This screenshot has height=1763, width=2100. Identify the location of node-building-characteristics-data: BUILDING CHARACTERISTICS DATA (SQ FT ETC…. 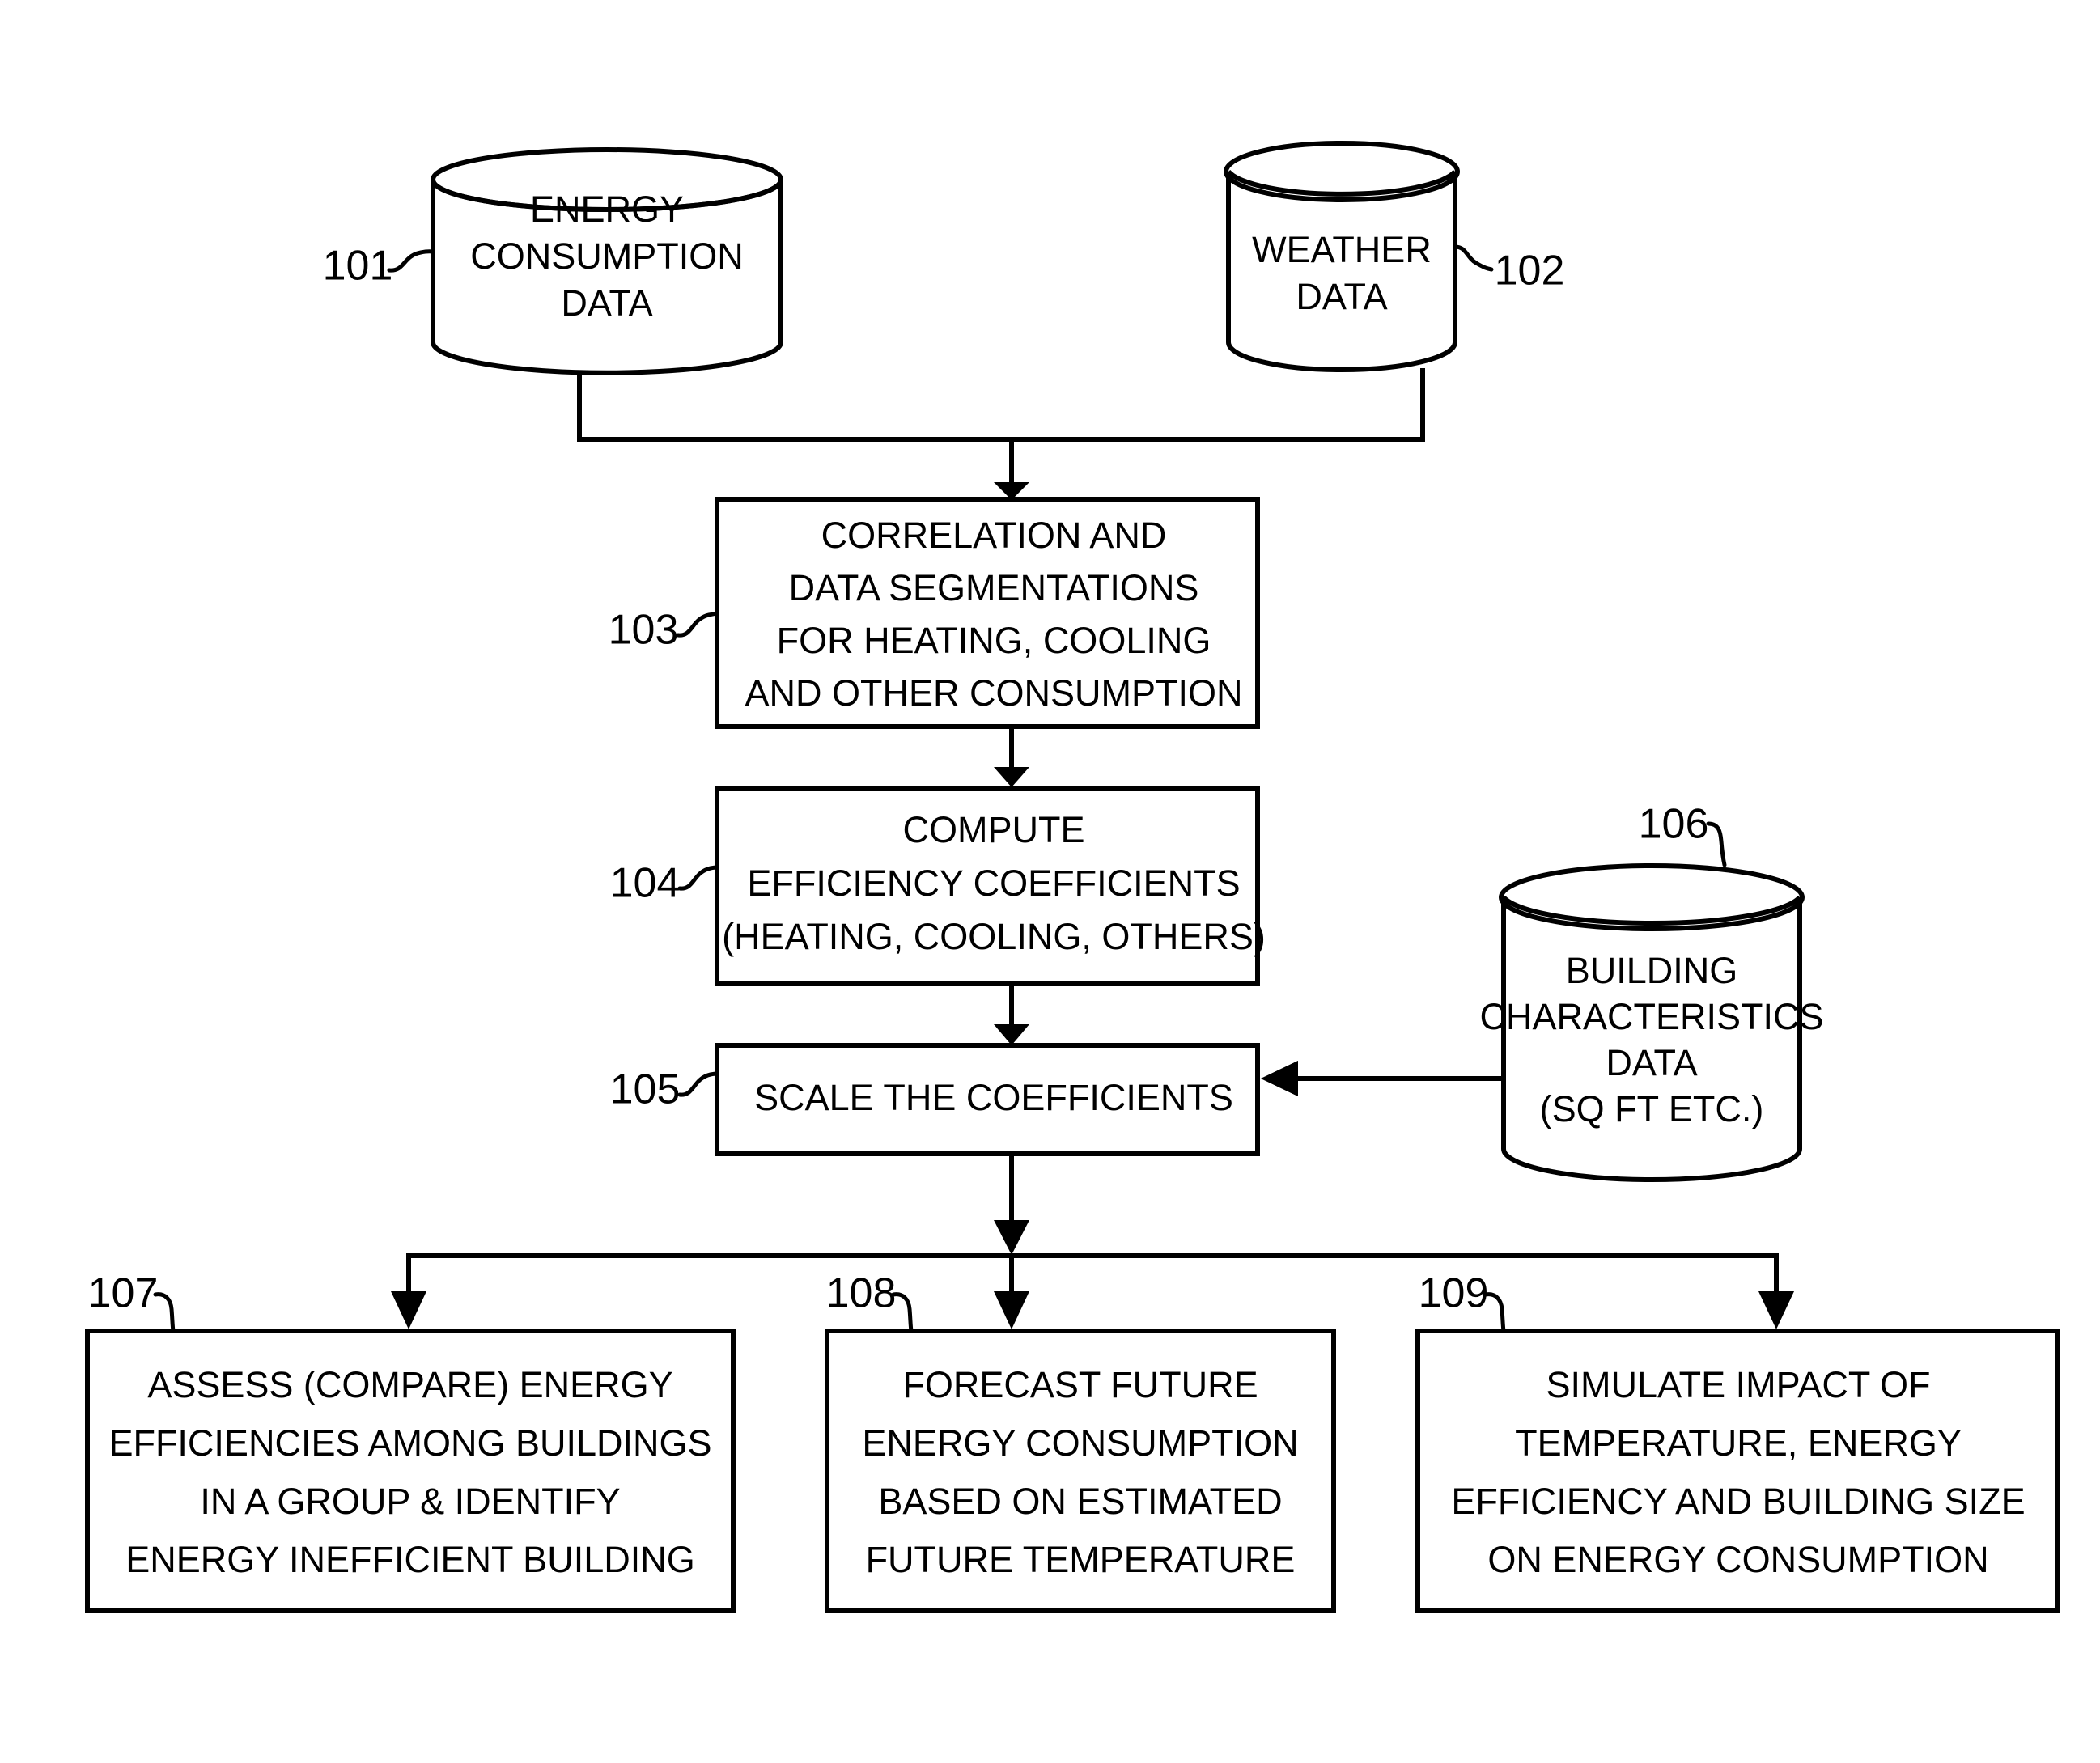
(1651, 1022).